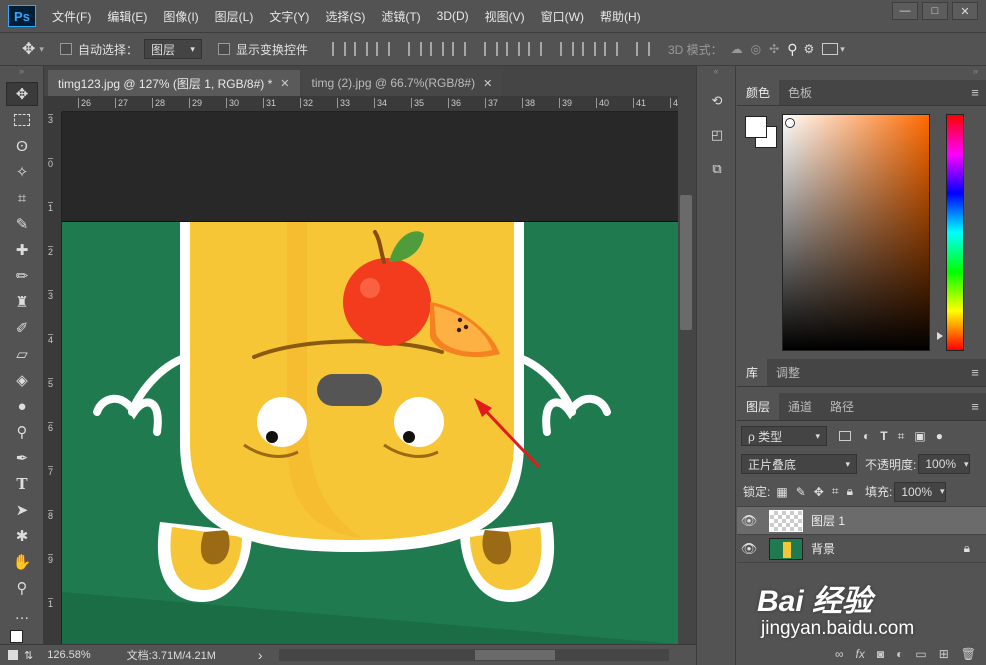 This screenshot has height=665, width=986. Describe the element at coordinates (965, 11) in the screenshot. I see `close-window-button: ✕` at that location.